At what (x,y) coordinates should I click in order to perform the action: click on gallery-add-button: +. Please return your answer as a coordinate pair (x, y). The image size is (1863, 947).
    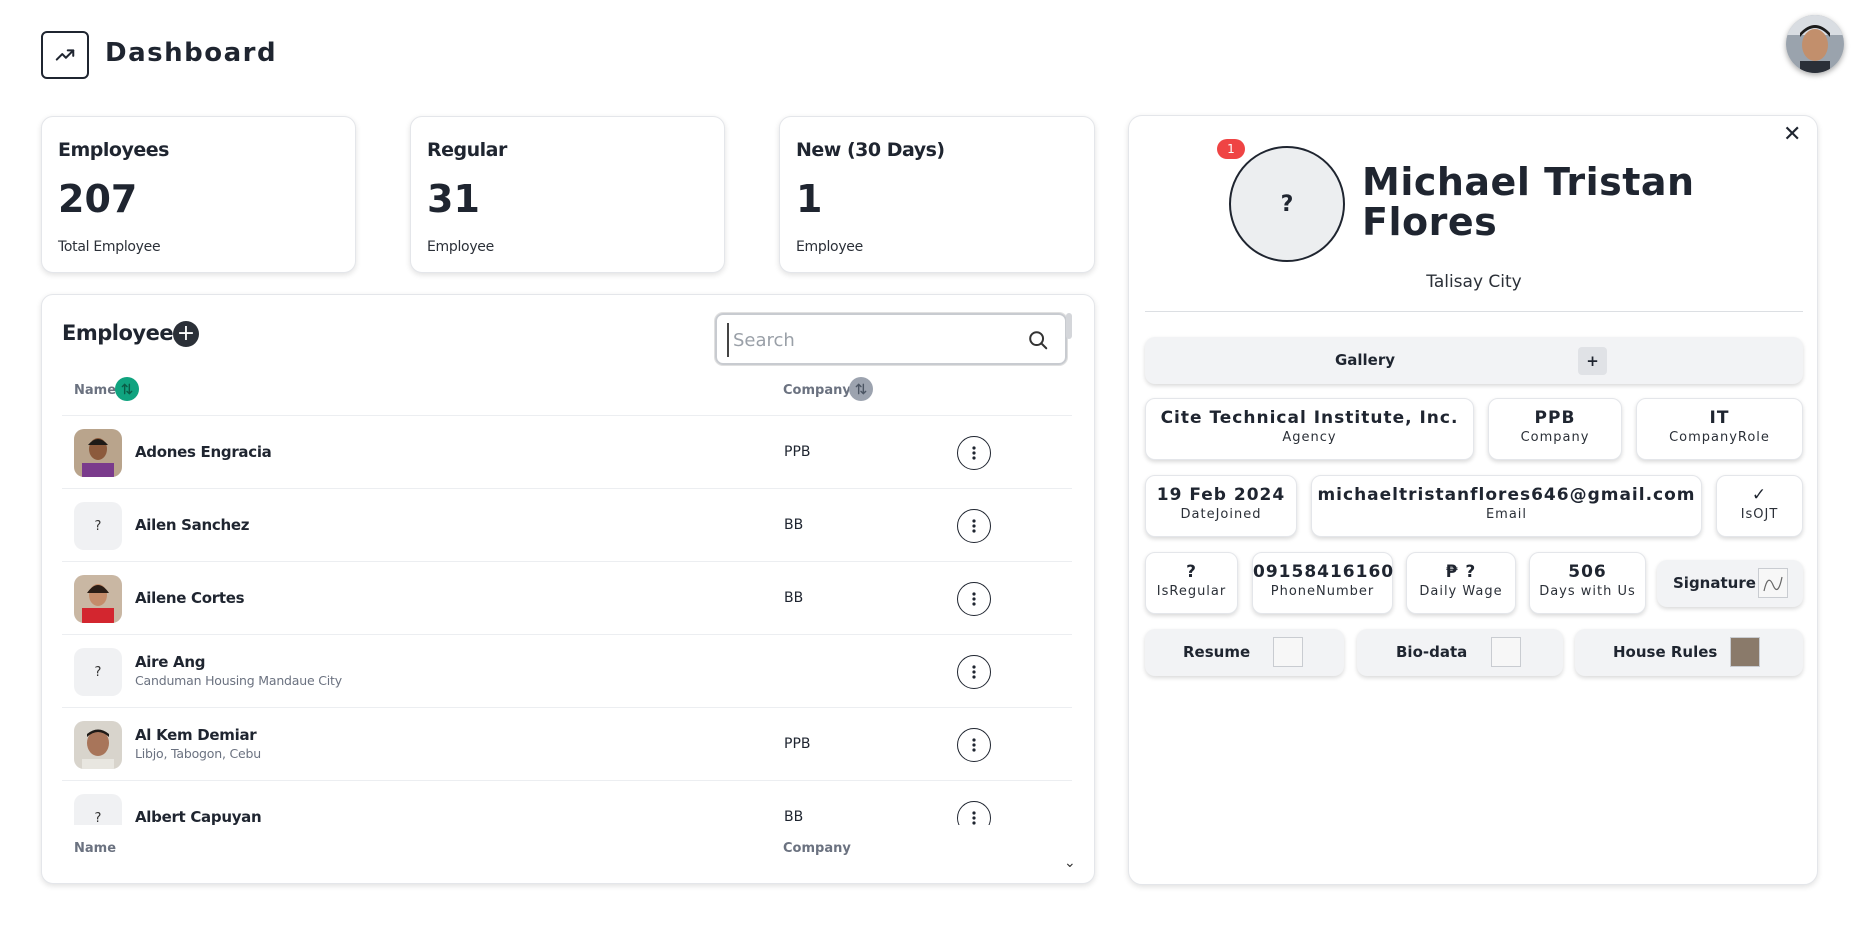
    Looking at the image, I should click on (1592, 361).